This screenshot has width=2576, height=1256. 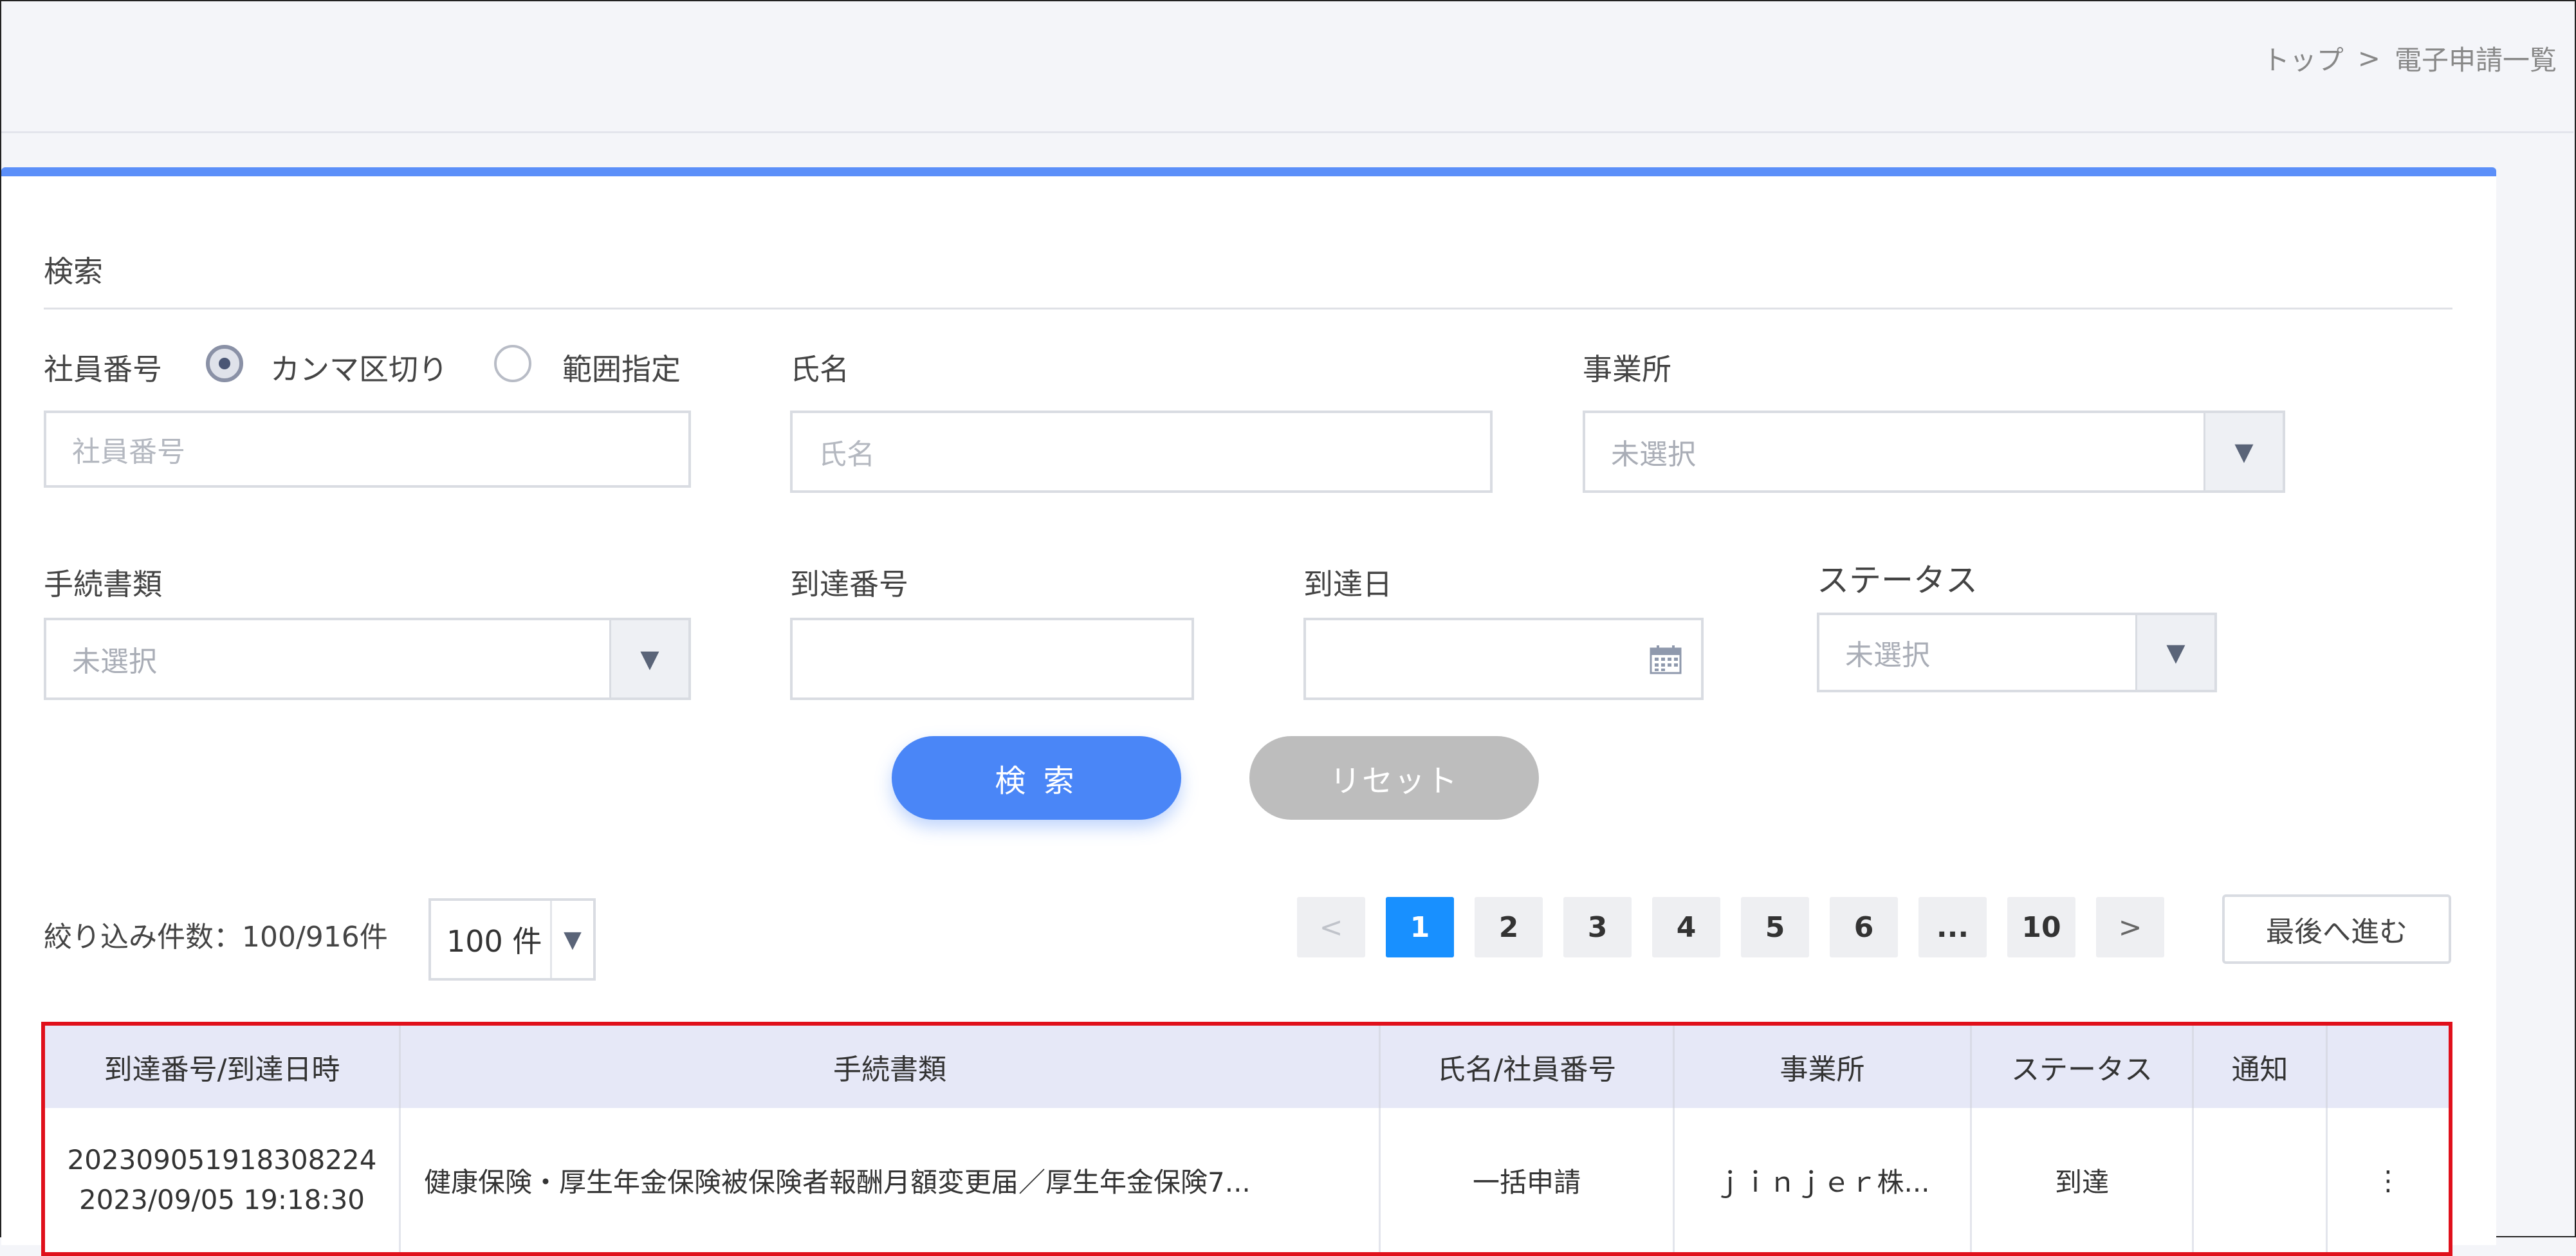 What do you see at coordinates (1864, 927) in the screenshot?
I see `pagination-page-6: 6` at bounding box center [1864, 927].